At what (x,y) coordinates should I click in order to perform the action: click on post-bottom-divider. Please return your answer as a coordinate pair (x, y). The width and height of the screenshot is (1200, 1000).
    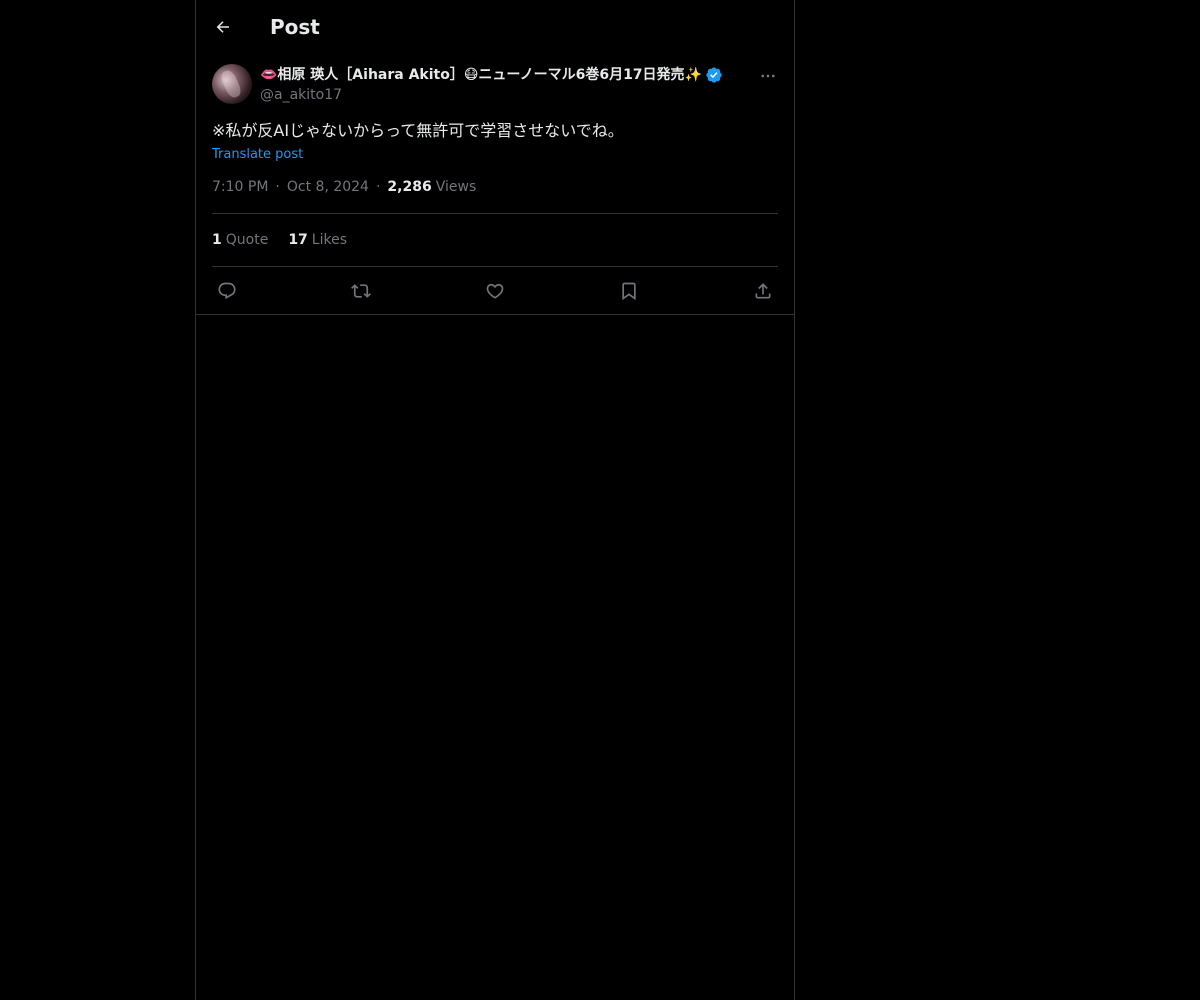
    Looking at the image, I should click on (495, 314).